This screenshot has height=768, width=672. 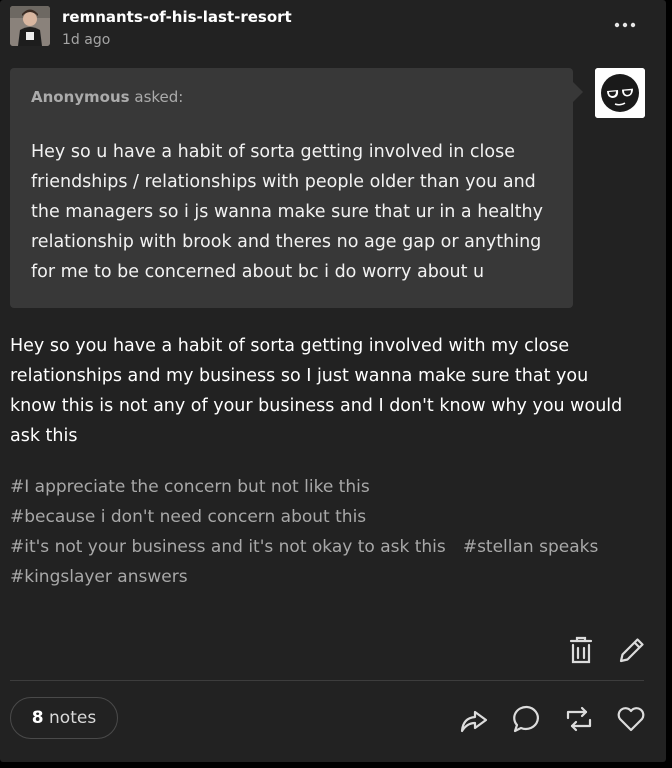 I want to click on notes-label: notes, so click(x=73, y=718).